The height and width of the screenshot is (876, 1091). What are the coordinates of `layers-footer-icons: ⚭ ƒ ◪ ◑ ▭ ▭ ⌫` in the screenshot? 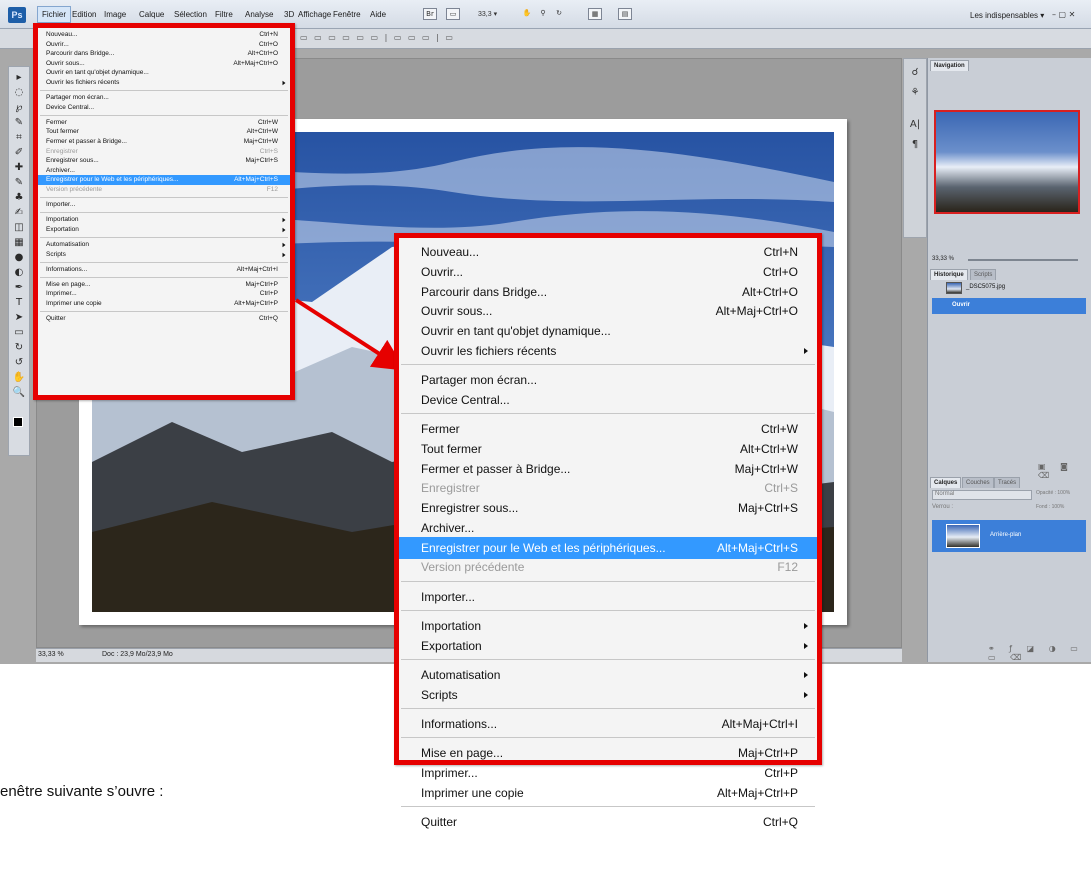 It's located at (1039, 653).